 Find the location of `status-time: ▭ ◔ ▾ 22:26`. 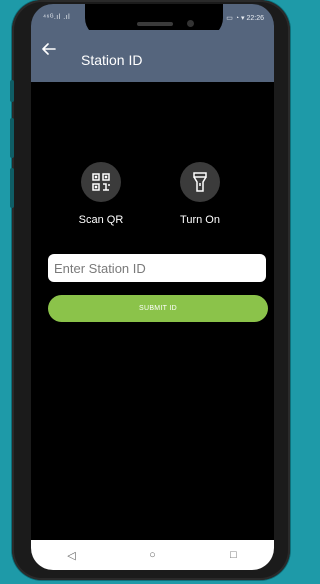

status-time: ▭ ◔ ▾ 22:26 is located at coordinates (245, 18).